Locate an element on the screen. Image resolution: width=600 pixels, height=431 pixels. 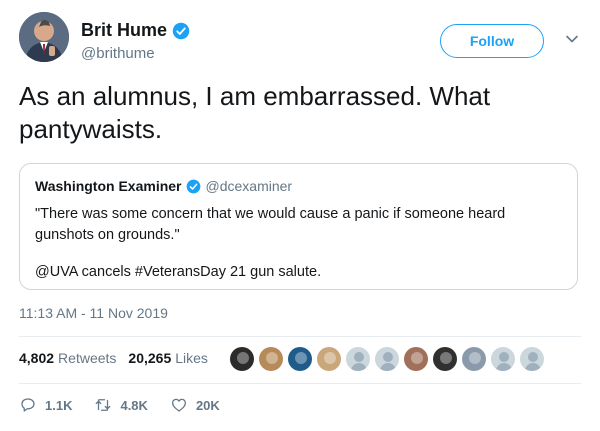
liker-avatars is located at coordinates (388, 359).